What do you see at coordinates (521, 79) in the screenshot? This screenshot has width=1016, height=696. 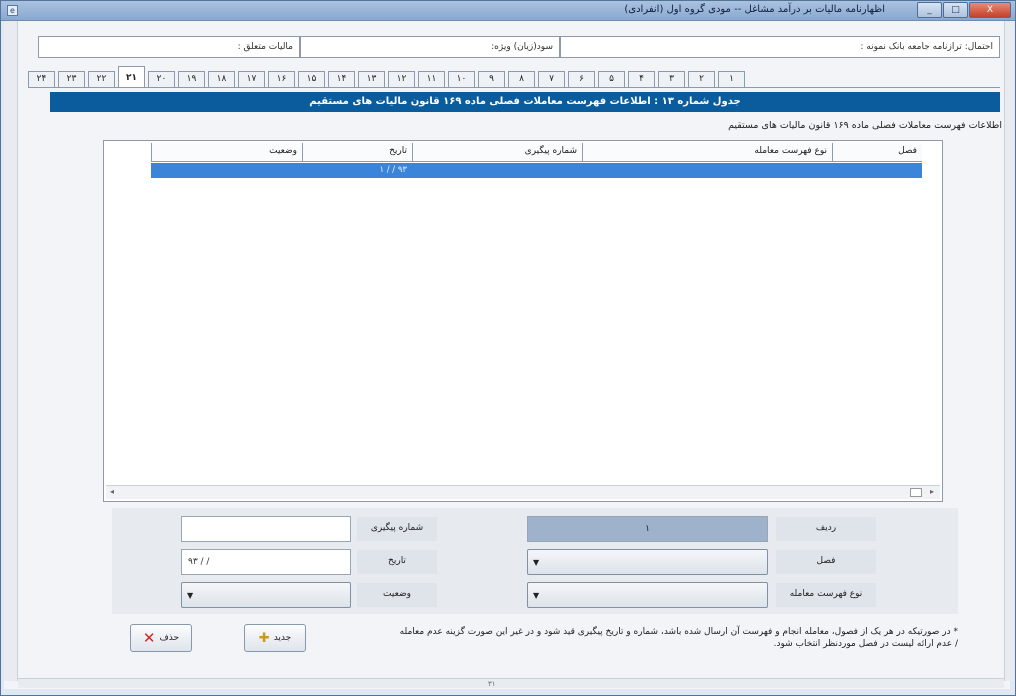 I see `tab-17: ۸` at bounding box center [521, 79].